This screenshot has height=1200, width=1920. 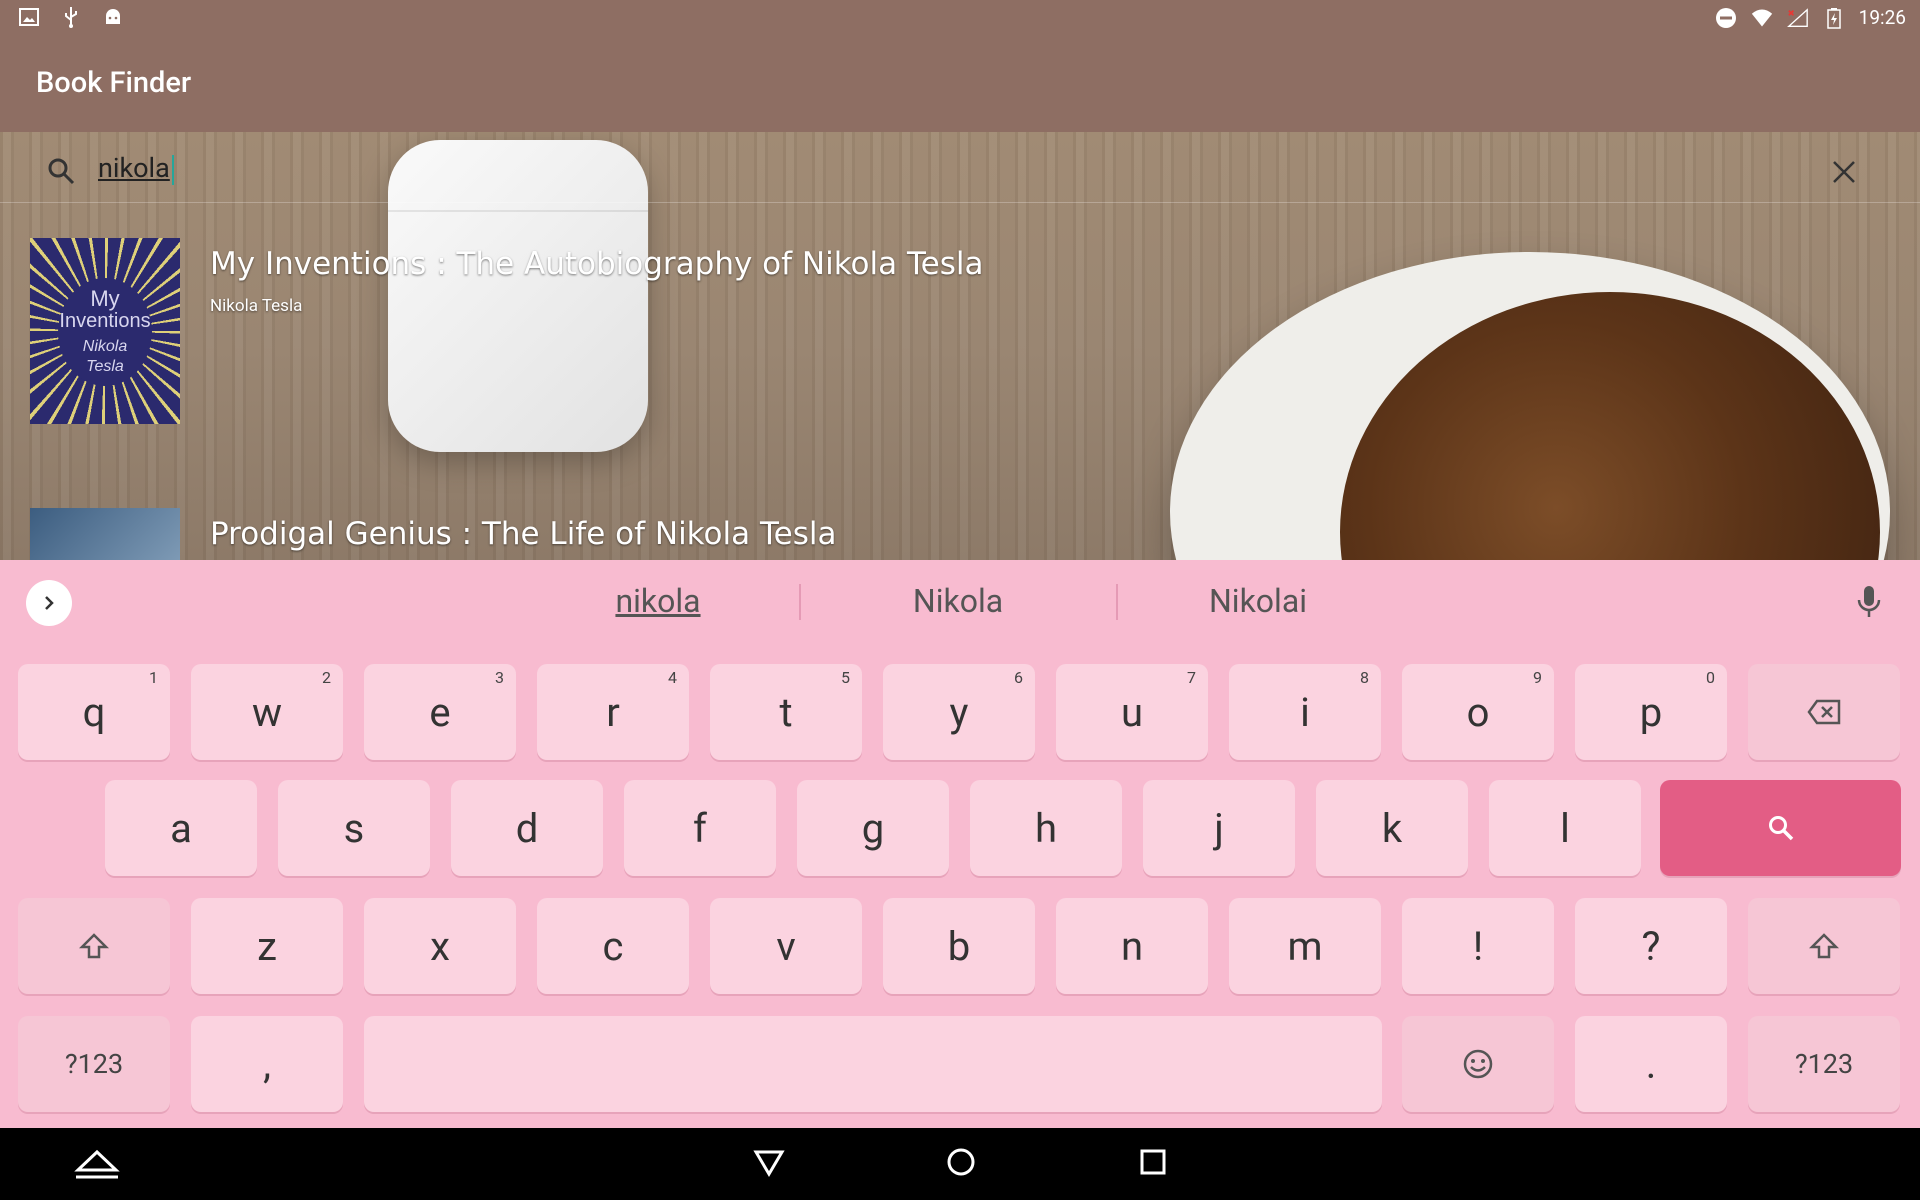 I want to click on key-y: y6, so click(x=959, y=712).